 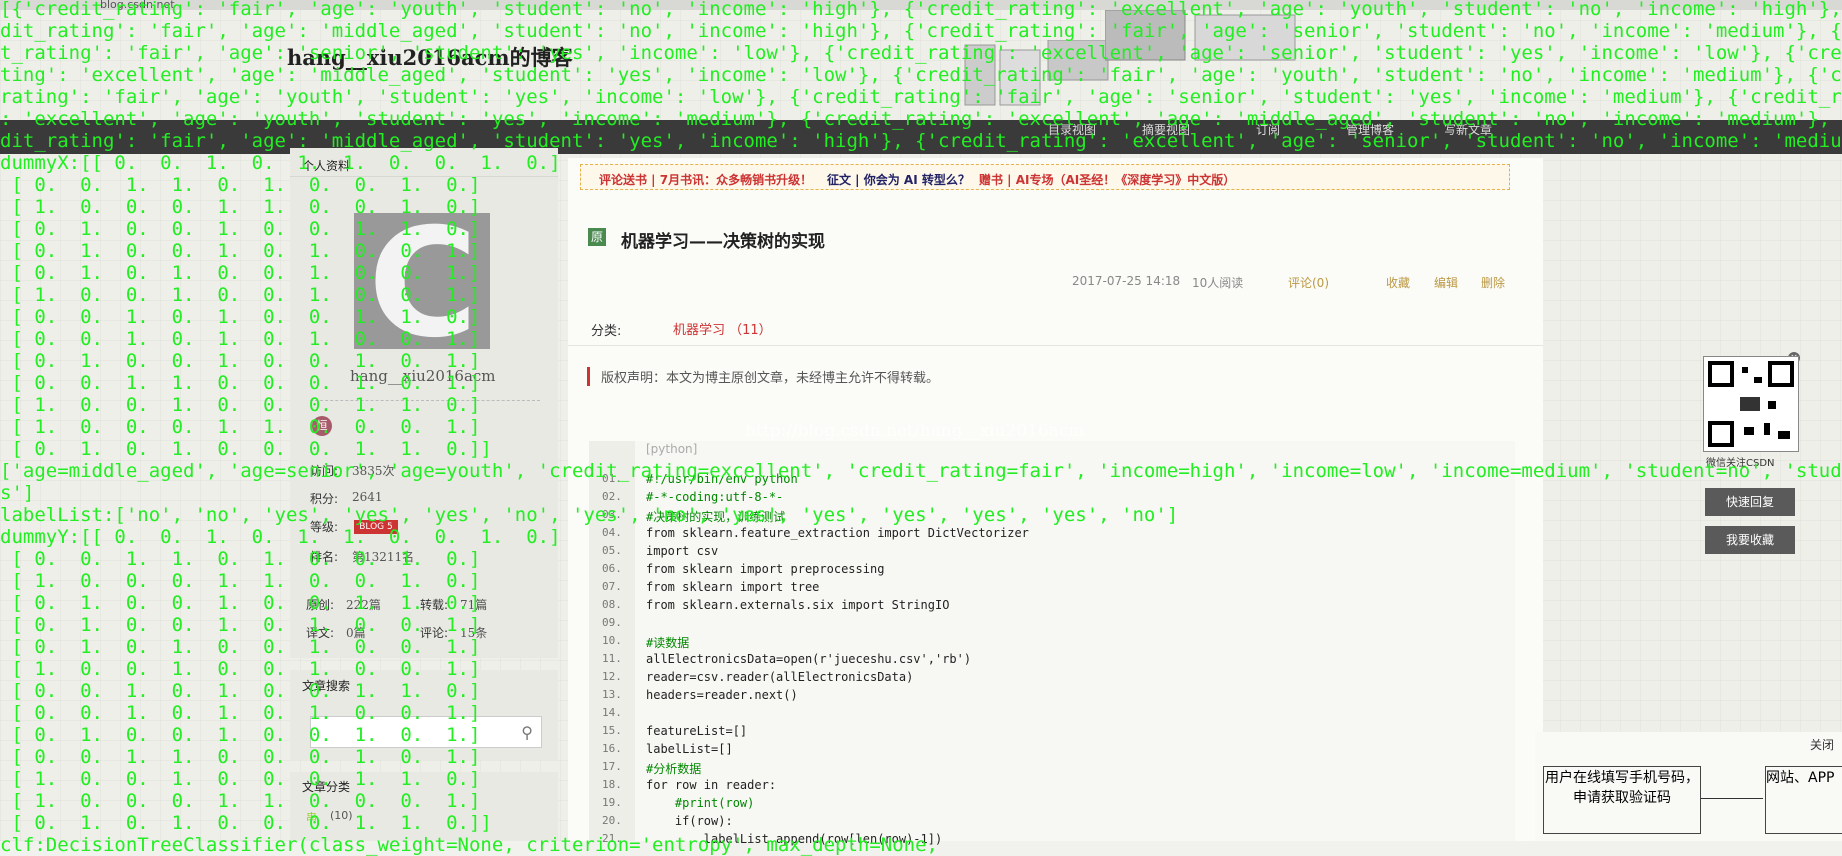 I want to click on flow-box-1: 用户在线填写手机号码，申请获取验证码, so click(x=1622, y=800).